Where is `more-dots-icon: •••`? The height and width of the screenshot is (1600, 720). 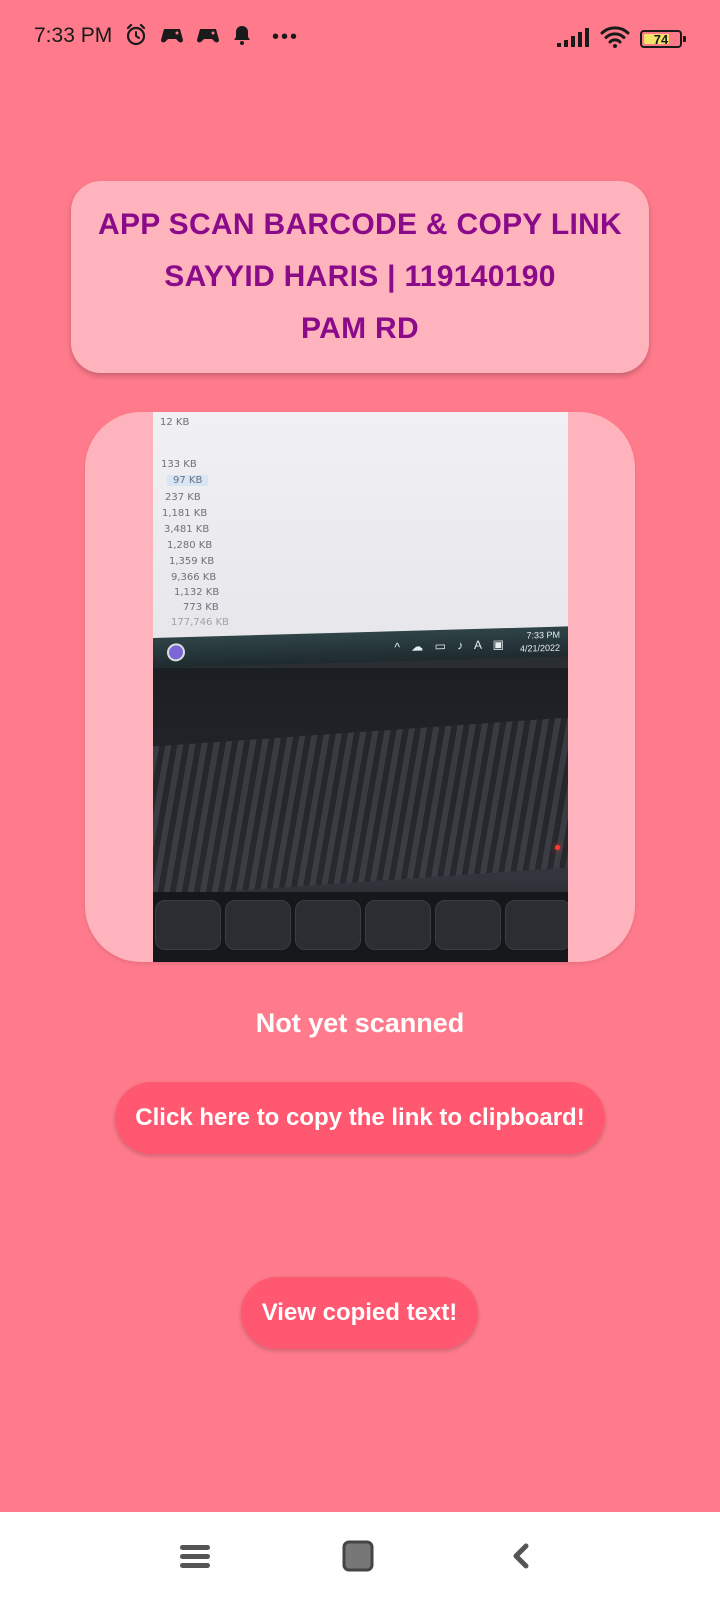 more-dots-icon: ••• is located at coordinates (286, 37).